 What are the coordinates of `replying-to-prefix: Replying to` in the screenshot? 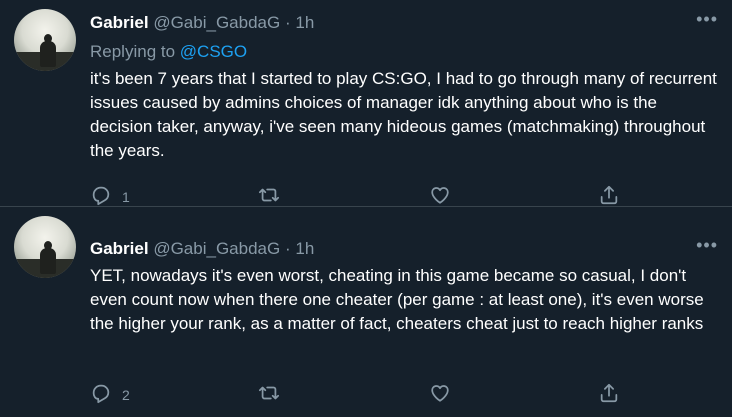 It's located at (135, 51).